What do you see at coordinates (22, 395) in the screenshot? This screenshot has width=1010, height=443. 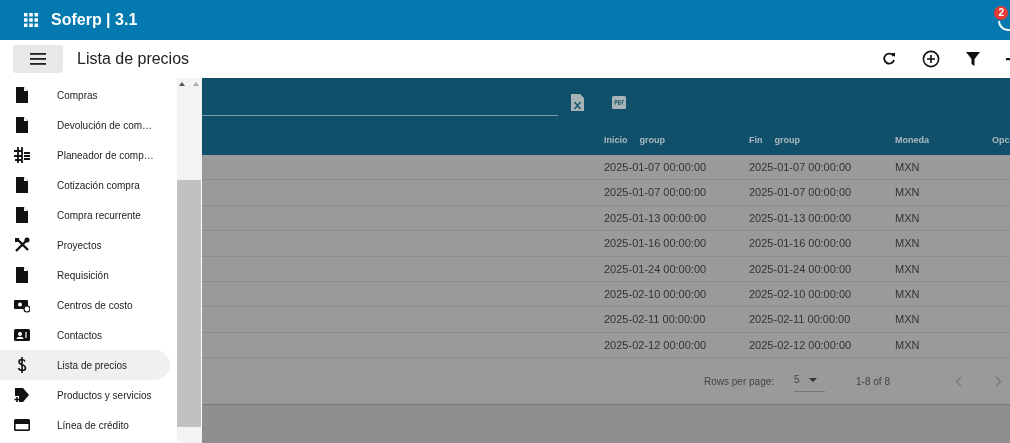 I see `tag-plus-icon` at bounding box center [22, 395].